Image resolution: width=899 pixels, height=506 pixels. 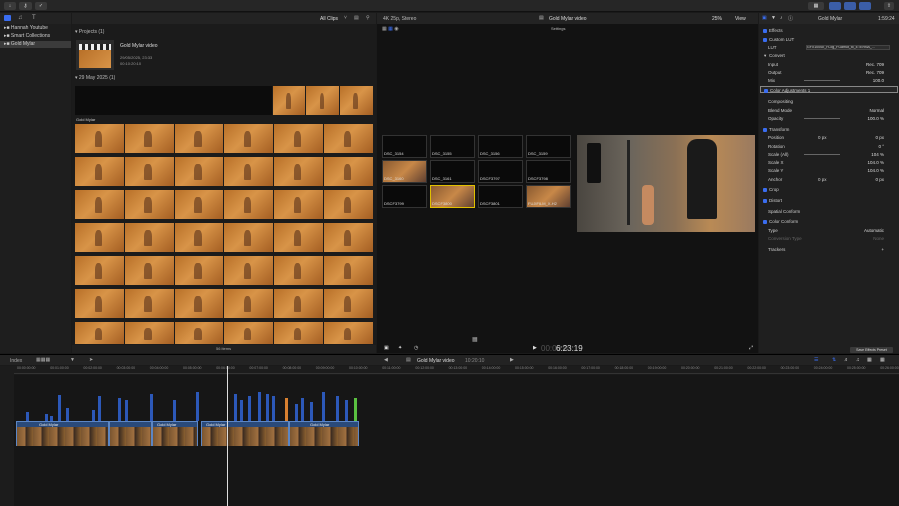 What do you see at coordinates (95, 78) in the screenshot?
I see `date-section: ▾ 29 May 2025 (1)` at bounding box center [95, 78].